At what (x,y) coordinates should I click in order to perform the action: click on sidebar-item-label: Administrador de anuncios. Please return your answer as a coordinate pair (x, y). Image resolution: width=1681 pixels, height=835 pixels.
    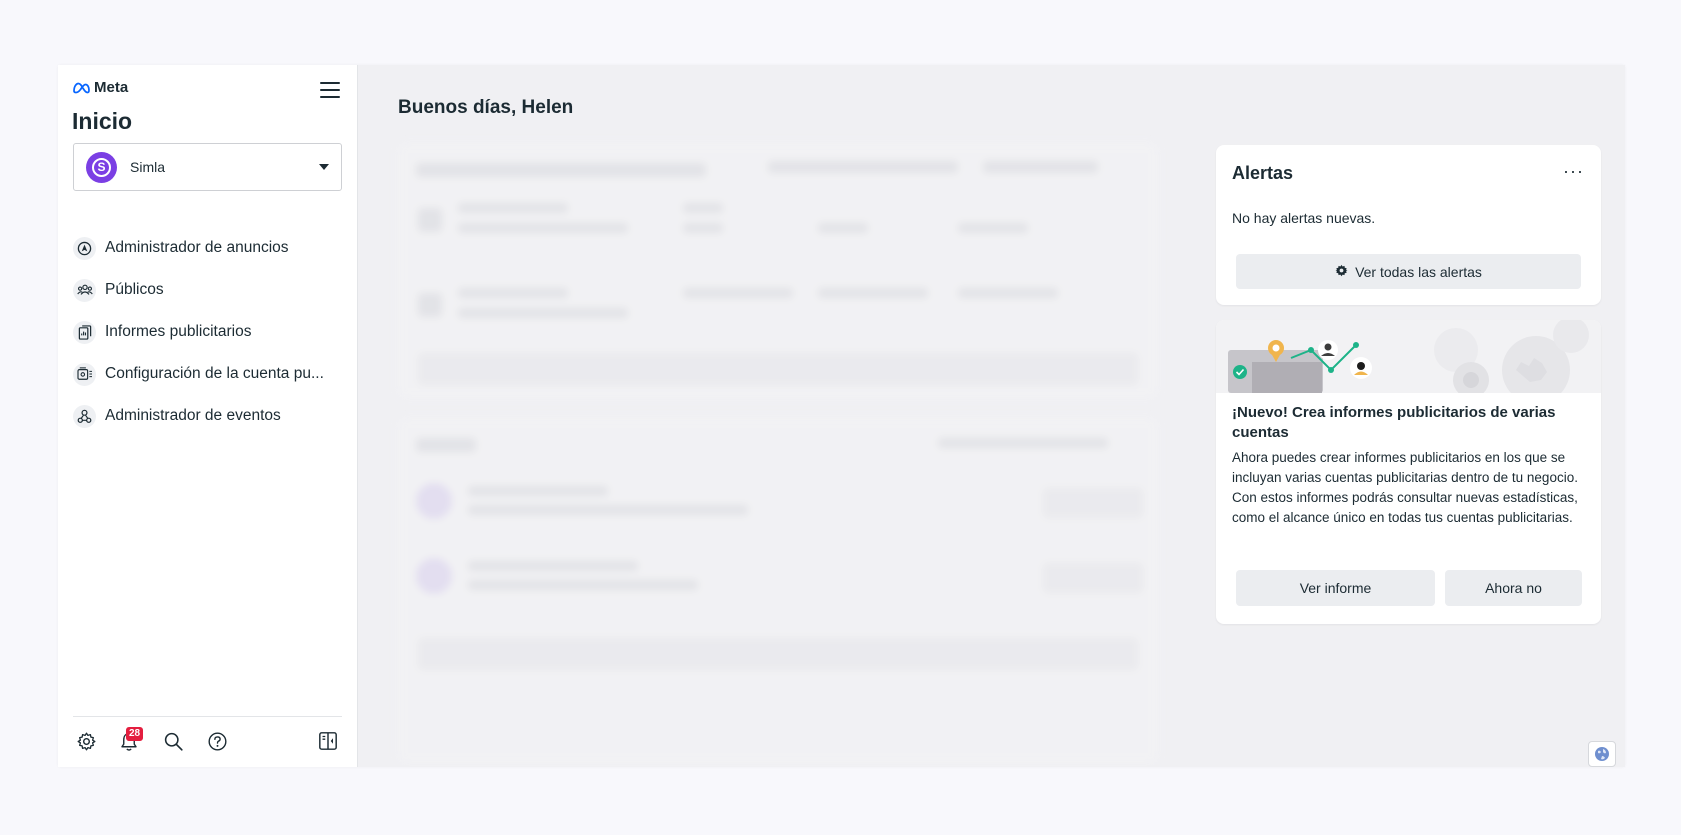
    Looking at the image, I should click on (197, 247).